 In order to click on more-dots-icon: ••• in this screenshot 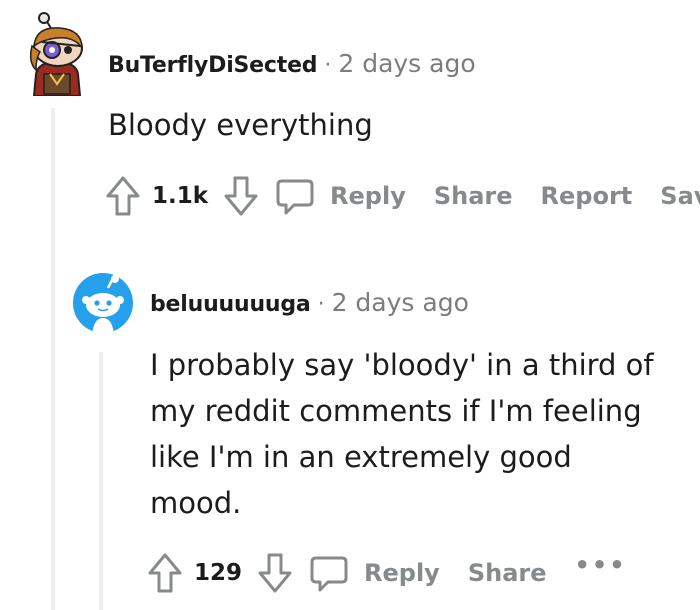, I will do `click(601, 565)`.